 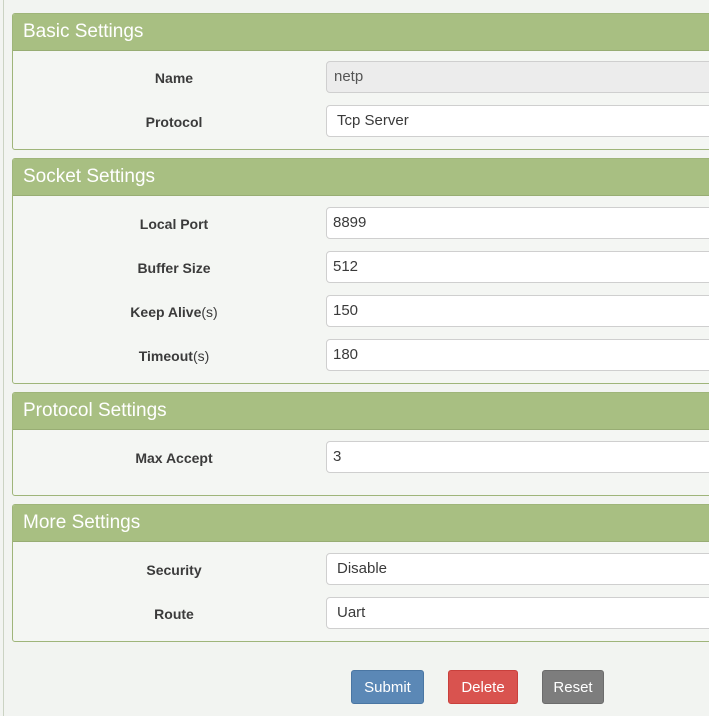 I want to click on protocol-settings-panel: Protocol Settings Max Accept 3, so click(x=360, y=444).